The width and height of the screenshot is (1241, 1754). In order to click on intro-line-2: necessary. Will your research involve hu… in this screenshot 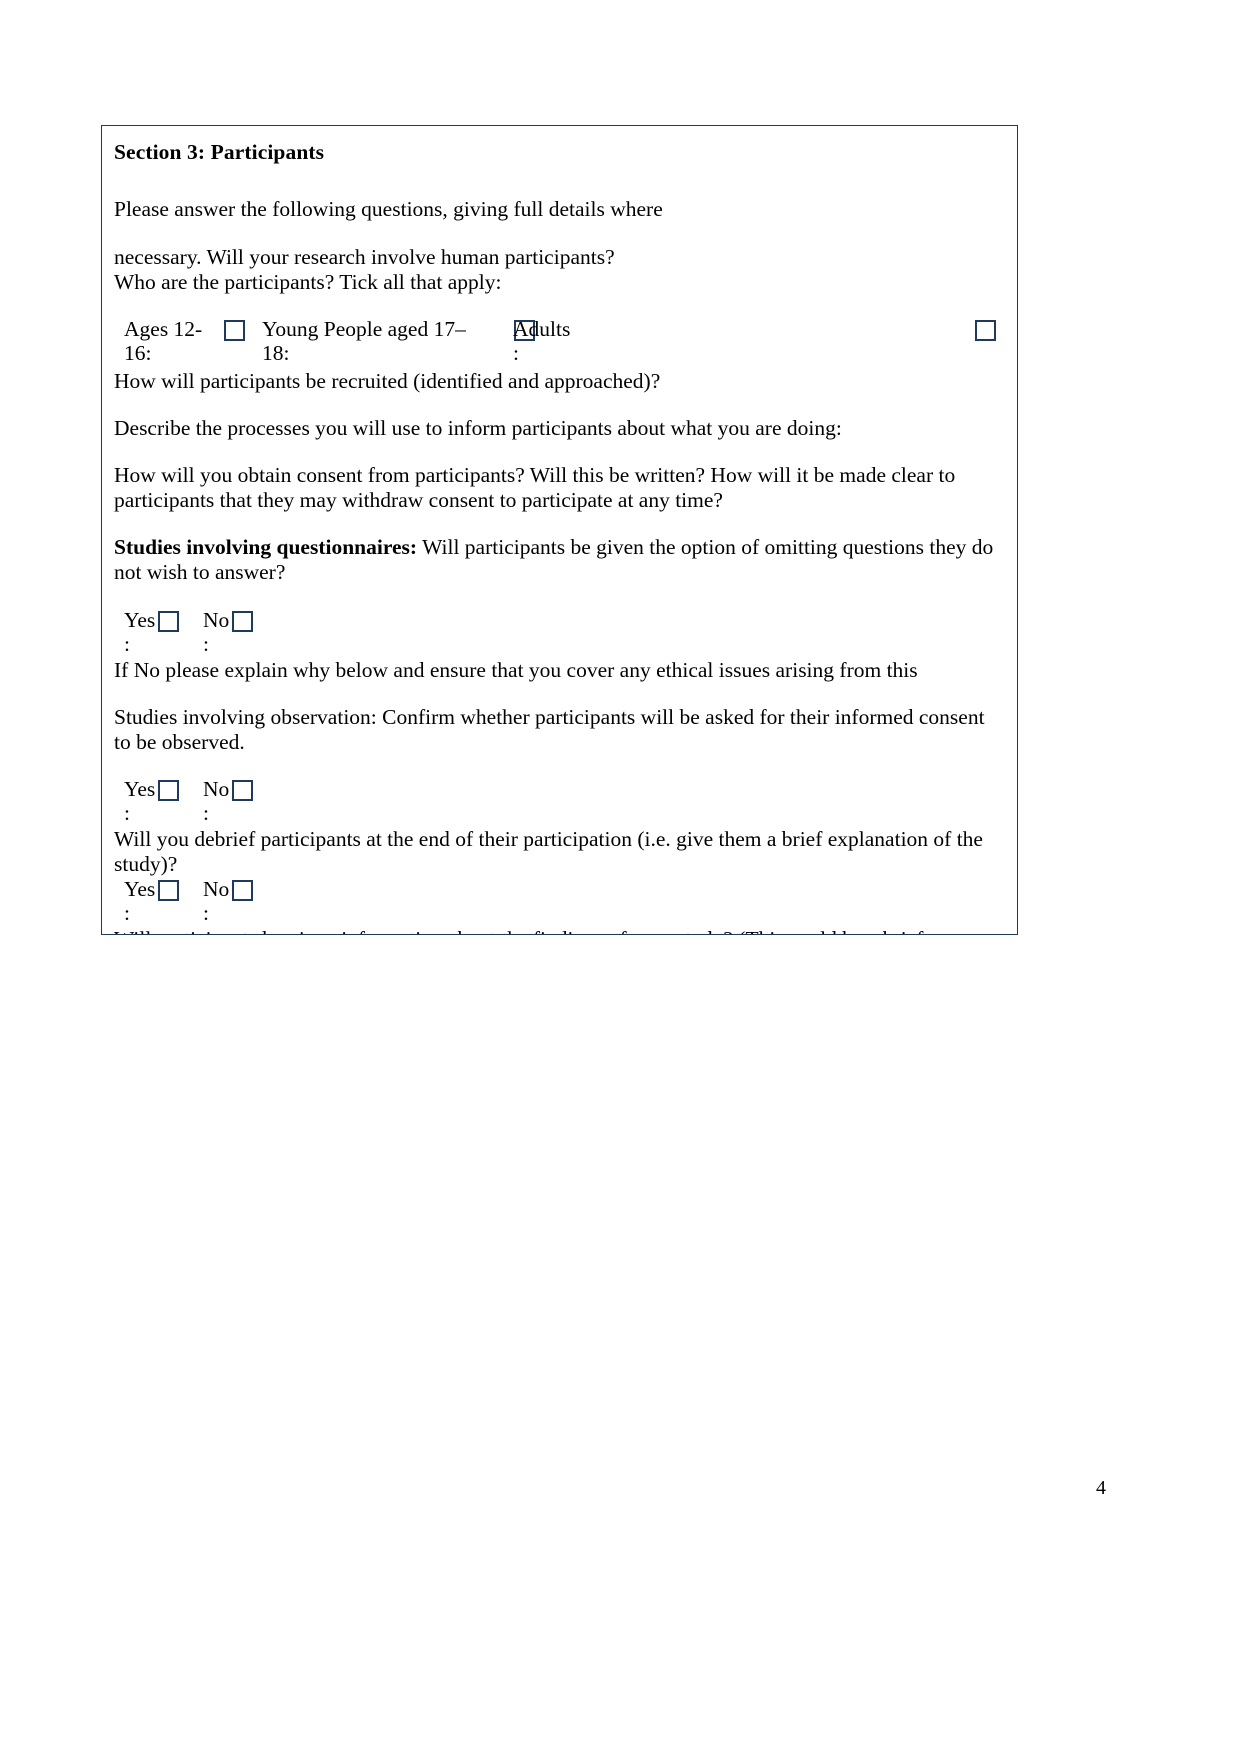, I will do `click(364, 256)`.